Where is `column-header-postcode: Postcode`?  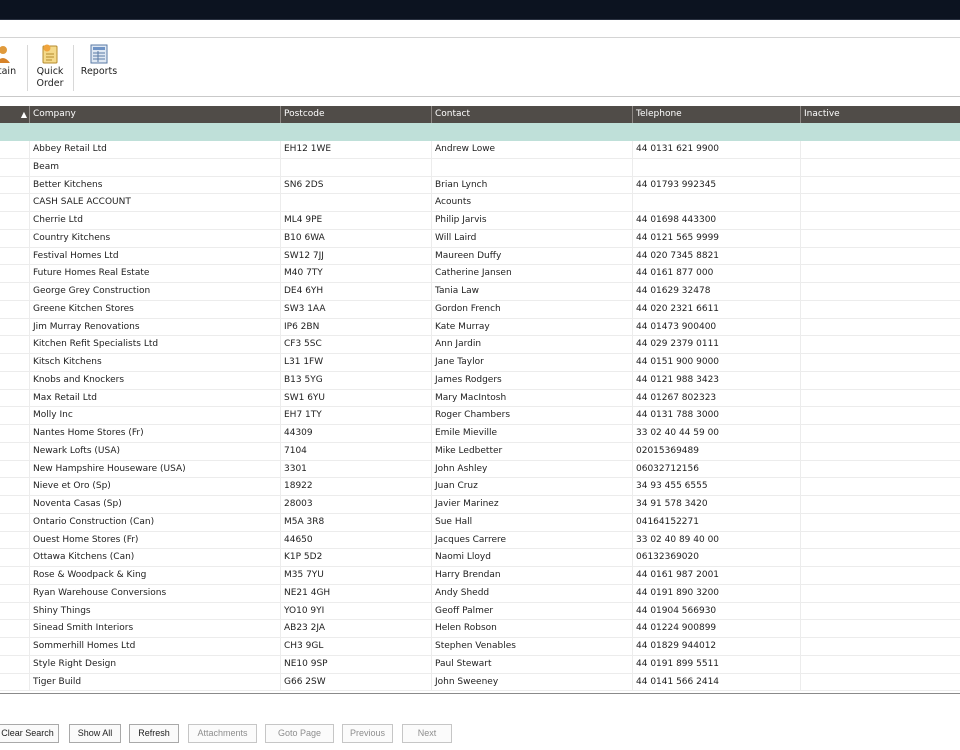
column-header-postcode: Postcode is located at coordinates (355, 114).